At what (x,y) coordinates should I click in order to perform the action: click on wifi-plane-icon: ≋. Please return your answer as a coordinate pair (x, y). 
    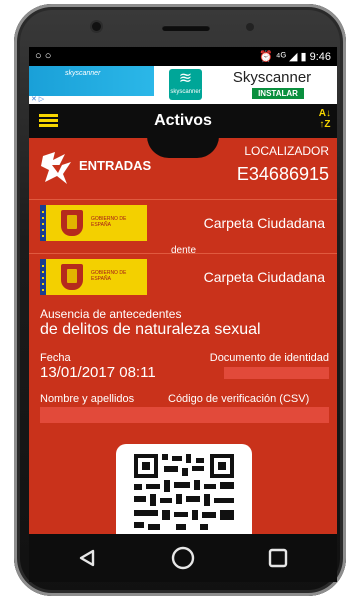
    Looking at the image, I should click on (185, 78).